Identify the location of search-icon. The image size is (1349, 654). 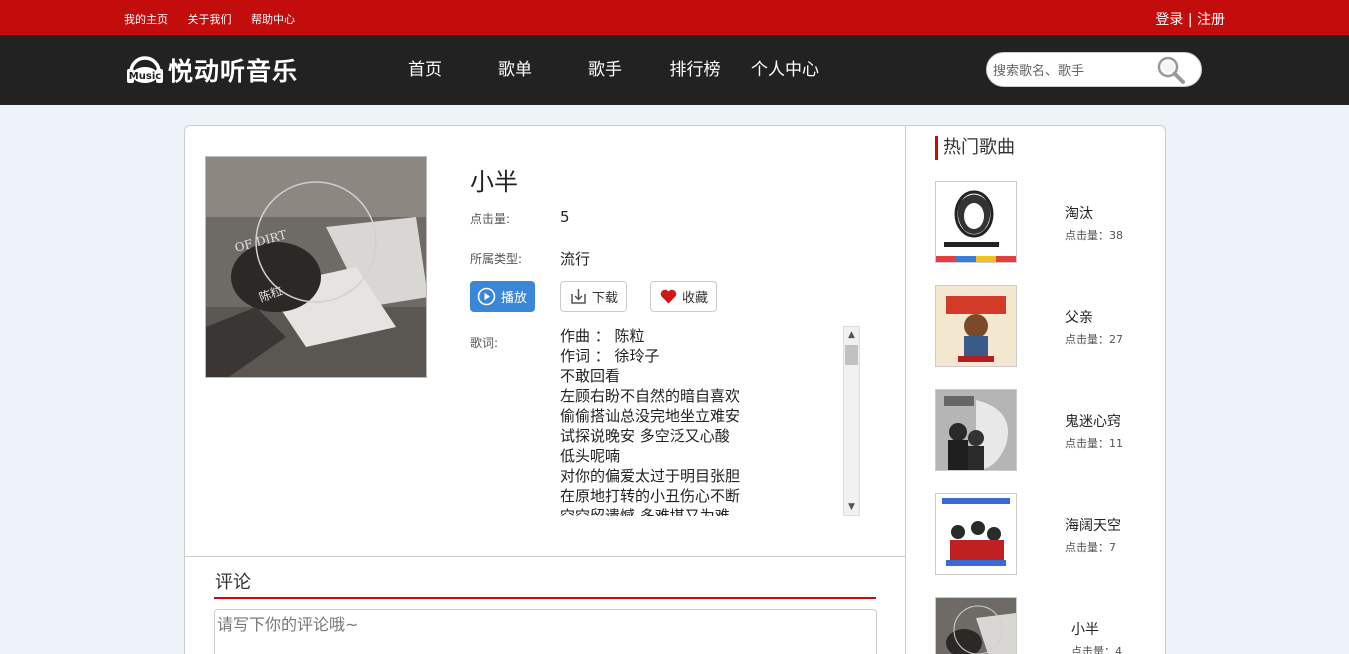
(1171, 70).